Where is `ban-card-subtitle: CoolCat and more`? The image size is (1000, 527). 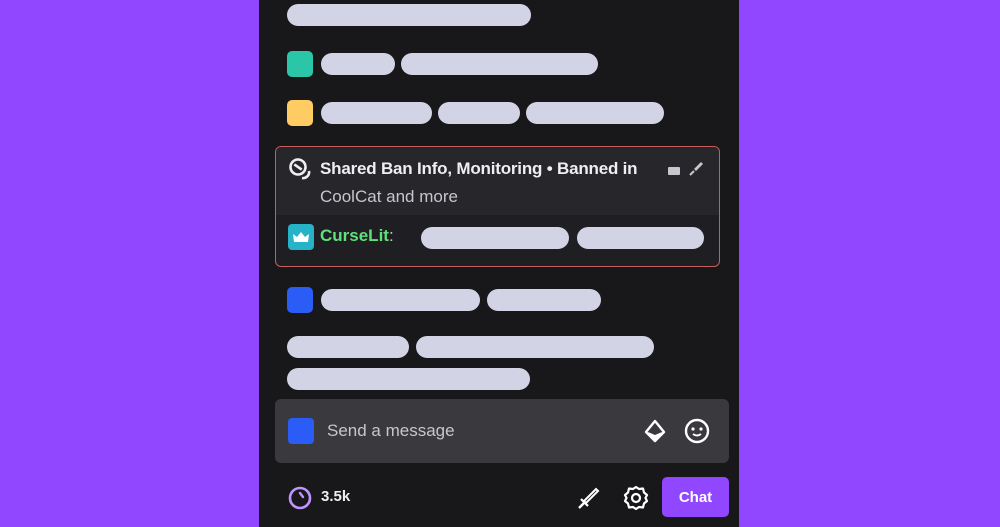 ban-card-subtitle: CoolCat and more is located at coordinates (389, 196).